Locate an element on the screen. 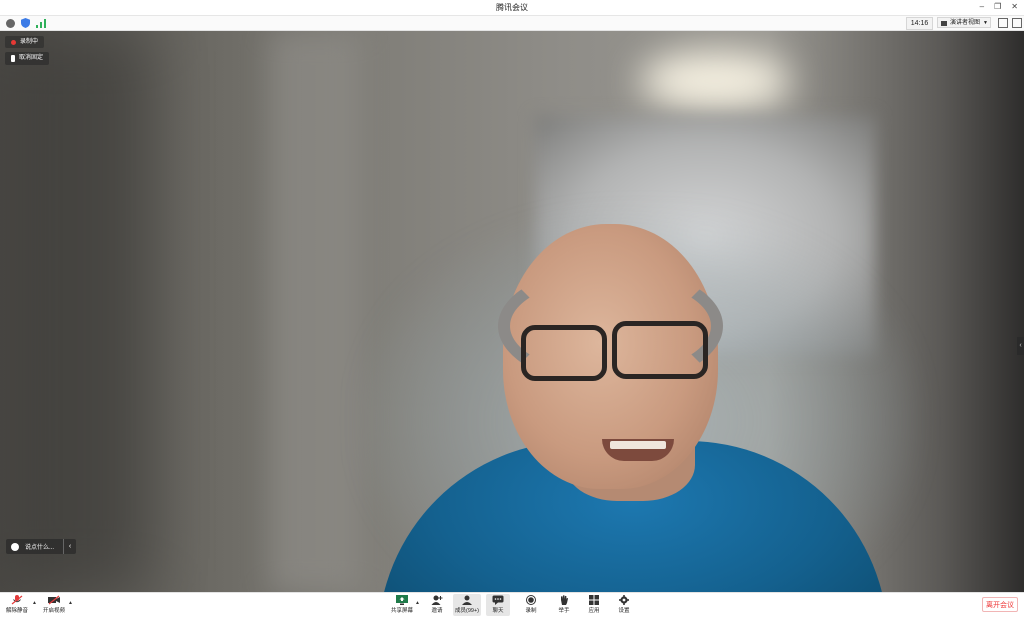  leave-meeting-button: 离开会议 is located at coordinates (1000, 604).